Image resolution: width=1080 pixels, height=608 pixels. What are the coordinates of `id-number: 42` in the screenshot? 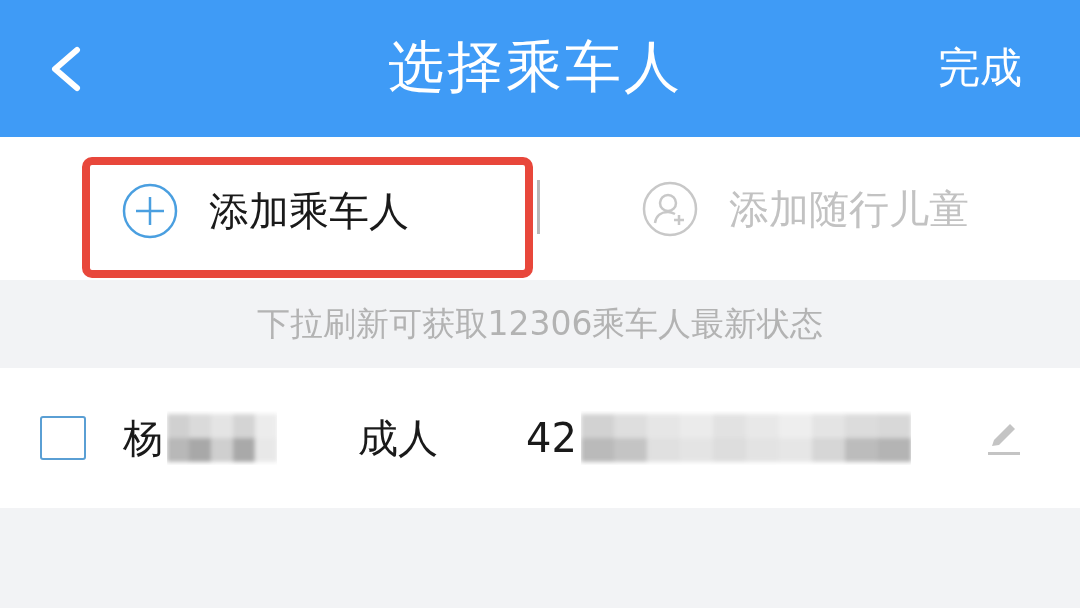 It's located at (551, 438).